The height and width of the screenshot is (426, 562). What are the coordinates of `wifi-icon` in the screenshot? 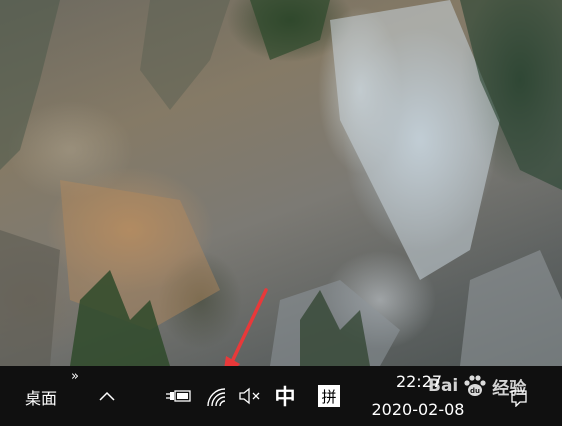 It's located at (216, 397).